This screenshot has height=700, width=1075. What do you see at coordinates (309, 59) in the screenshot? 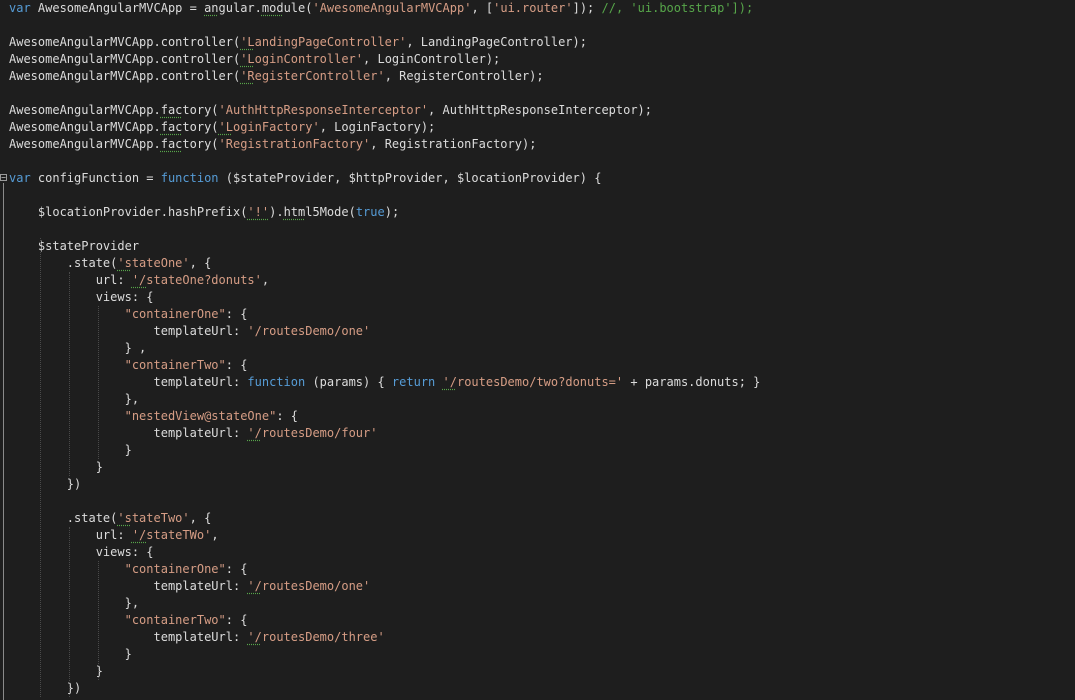
I see `string-token: oginController'` at bounding box center [309, 59].